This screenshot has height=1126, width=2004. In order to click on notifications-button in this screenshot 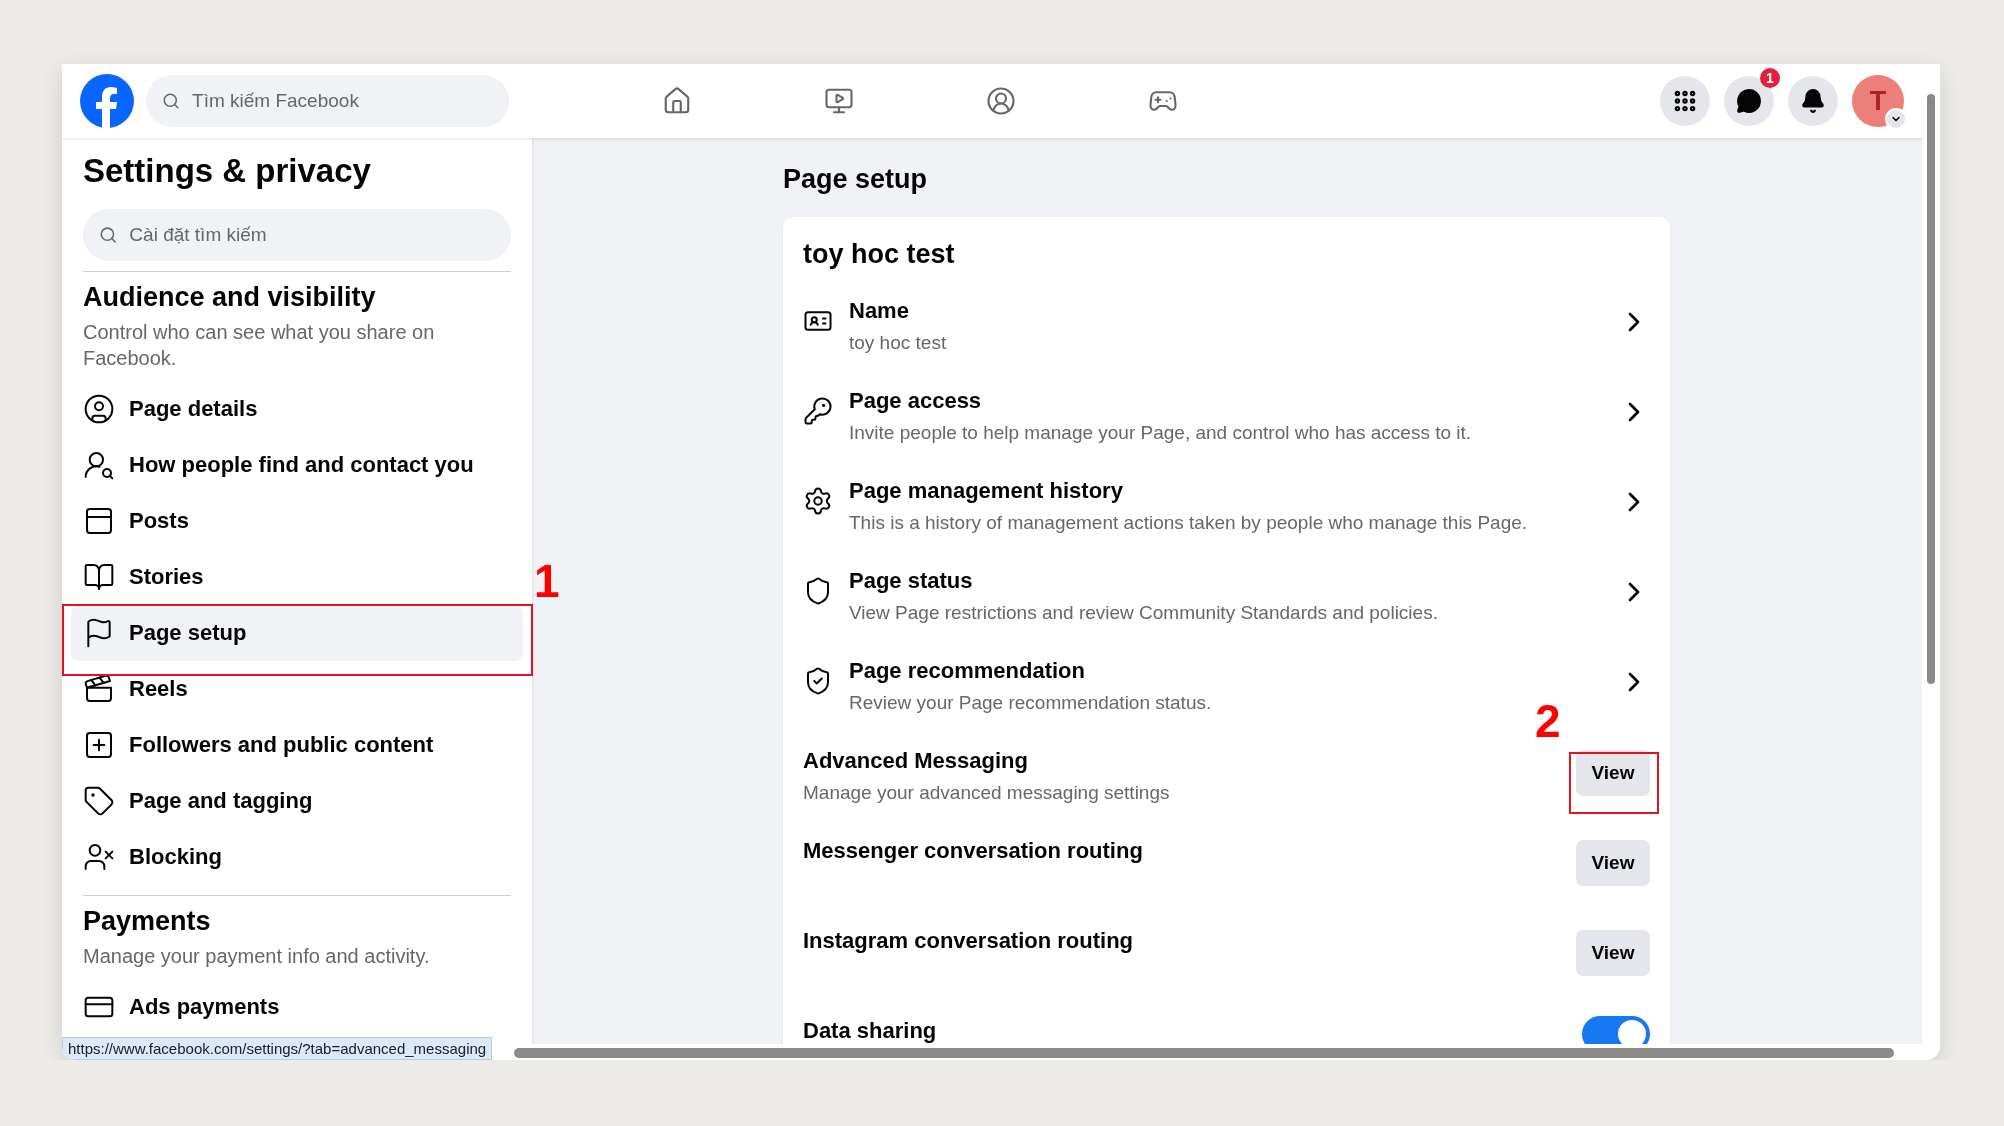, I will do `click(1813, 101)`.